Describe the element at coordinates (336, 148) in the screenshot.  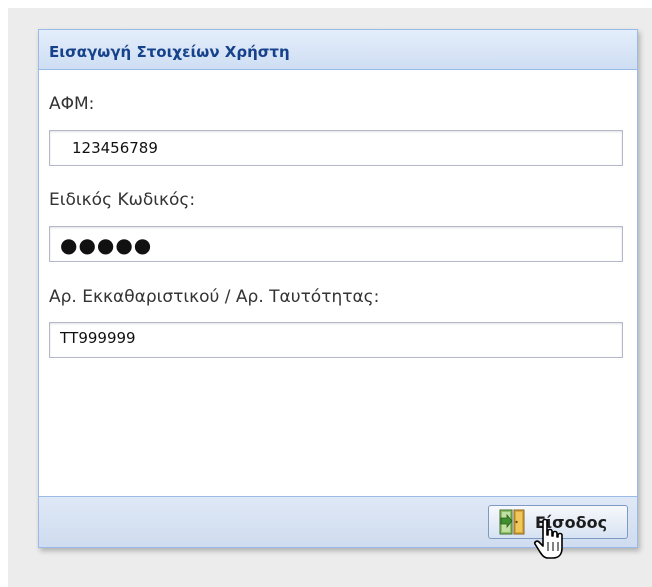
I see `afm-input: 123456789` at that location.